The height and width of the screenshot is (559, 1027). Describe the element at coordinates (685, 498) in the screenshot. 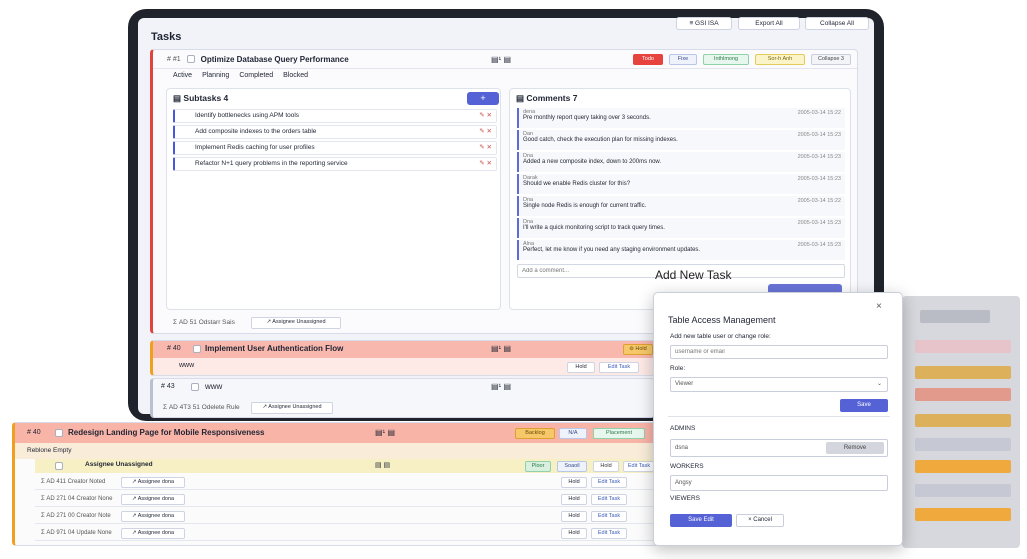

I see `viewers-heading: VIEWERS` at that location.